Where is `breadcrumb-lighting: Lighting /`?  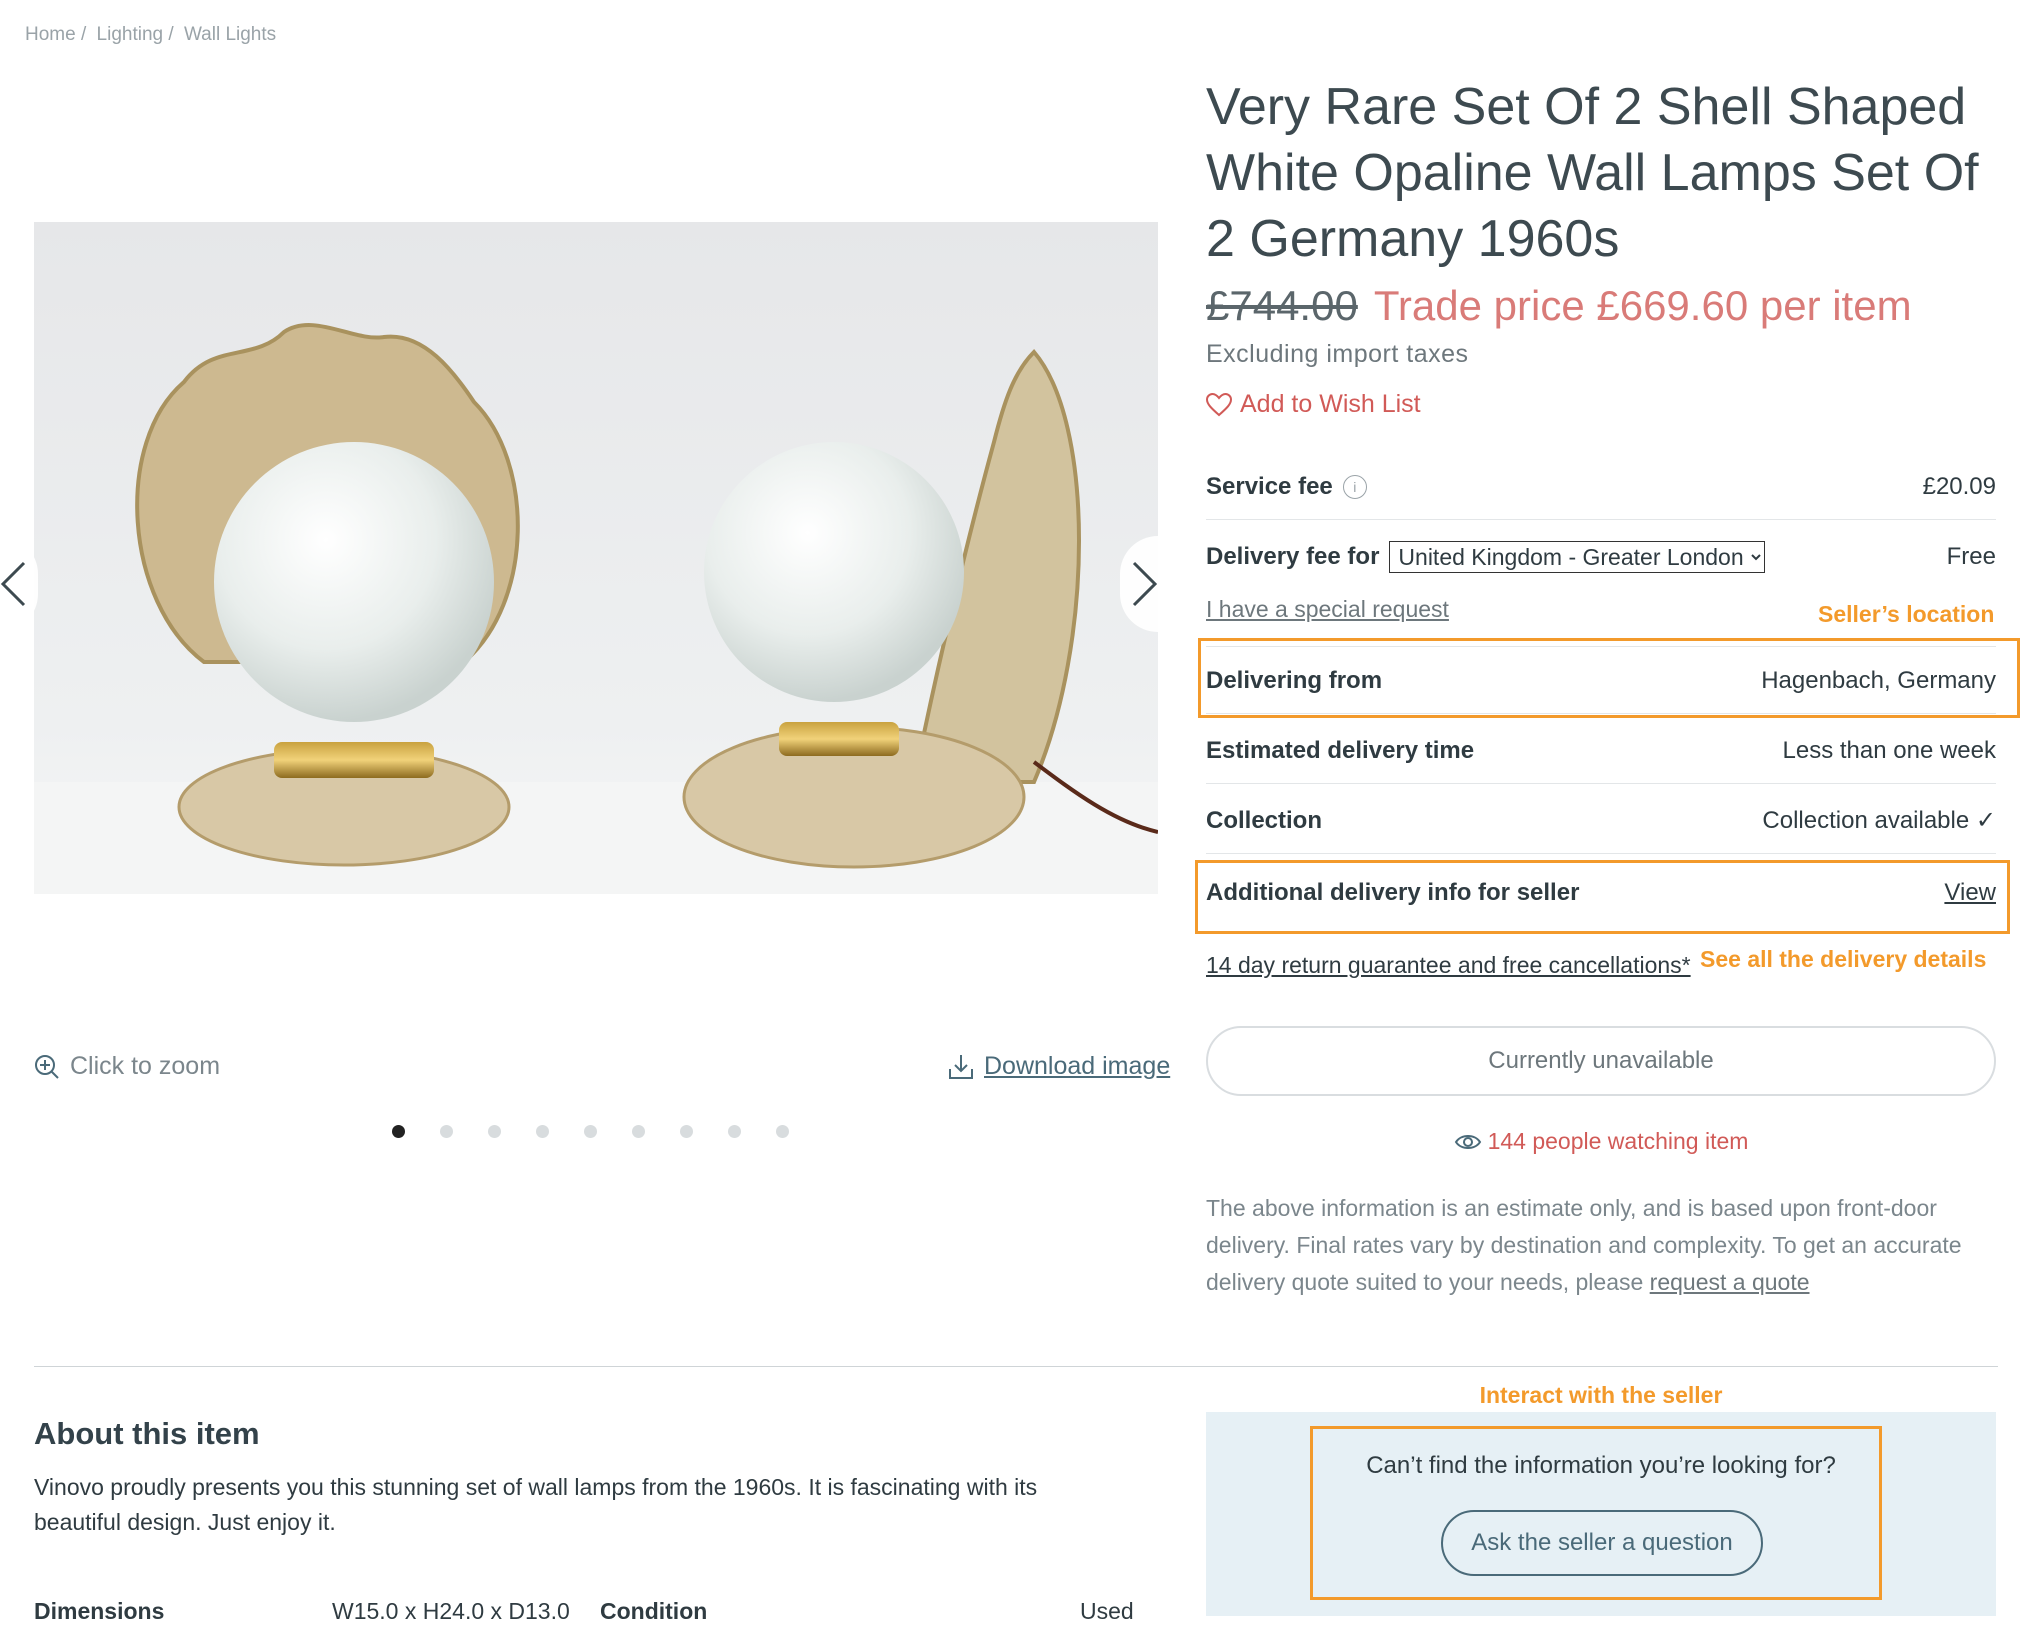
breadcrumb-lighting: Lighting / is located at coordinates (135, 34).